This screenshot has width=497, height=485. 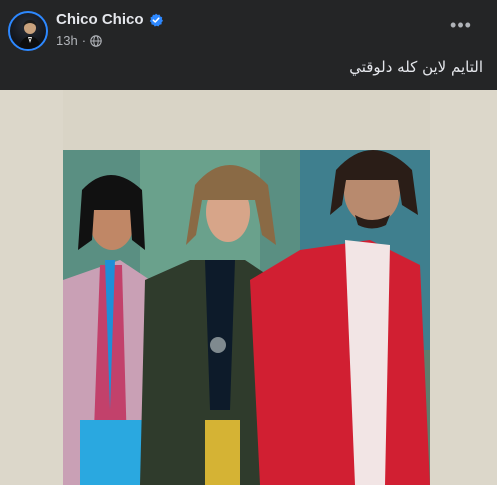 I want to click on verified-badge-icon, so click(x=156, y=19).